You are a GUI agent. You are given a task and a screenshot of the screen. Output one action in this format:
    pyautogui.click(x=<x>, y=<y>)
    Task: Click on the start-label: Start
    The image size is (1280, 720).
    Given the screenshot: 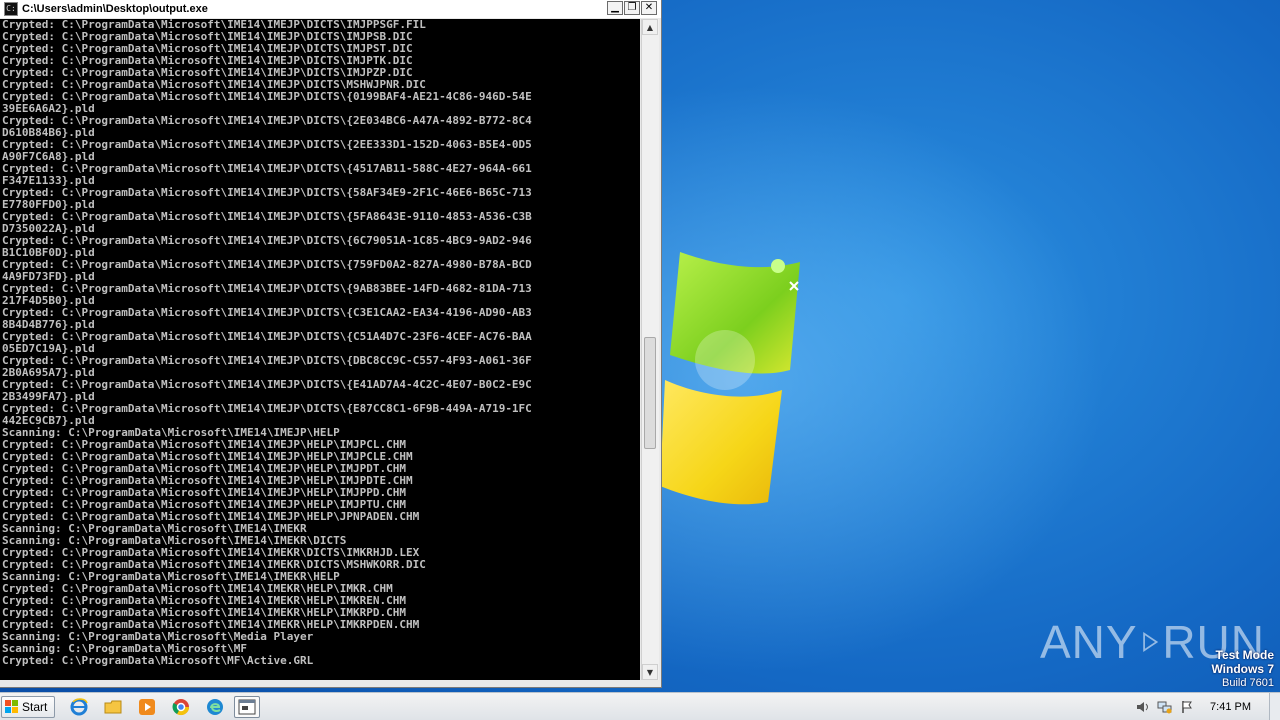 What is the action you would take?
    pyautogui.click(x=35, y=707)
    